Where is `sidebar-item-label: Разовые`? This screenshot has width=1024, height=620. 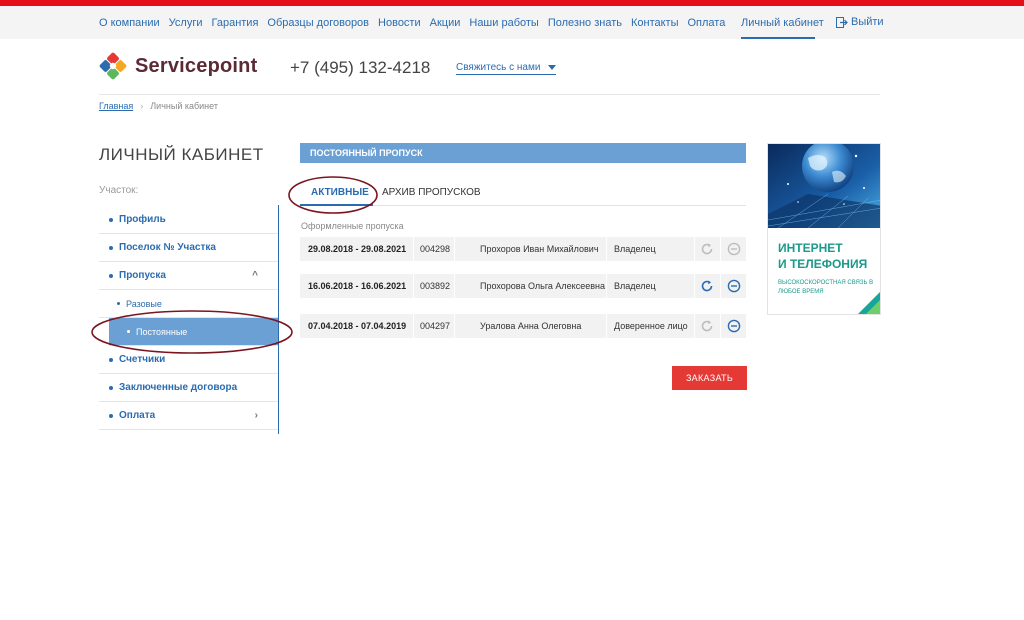
sidebar-item-label: Разовые is located at coordinates (144, 303).